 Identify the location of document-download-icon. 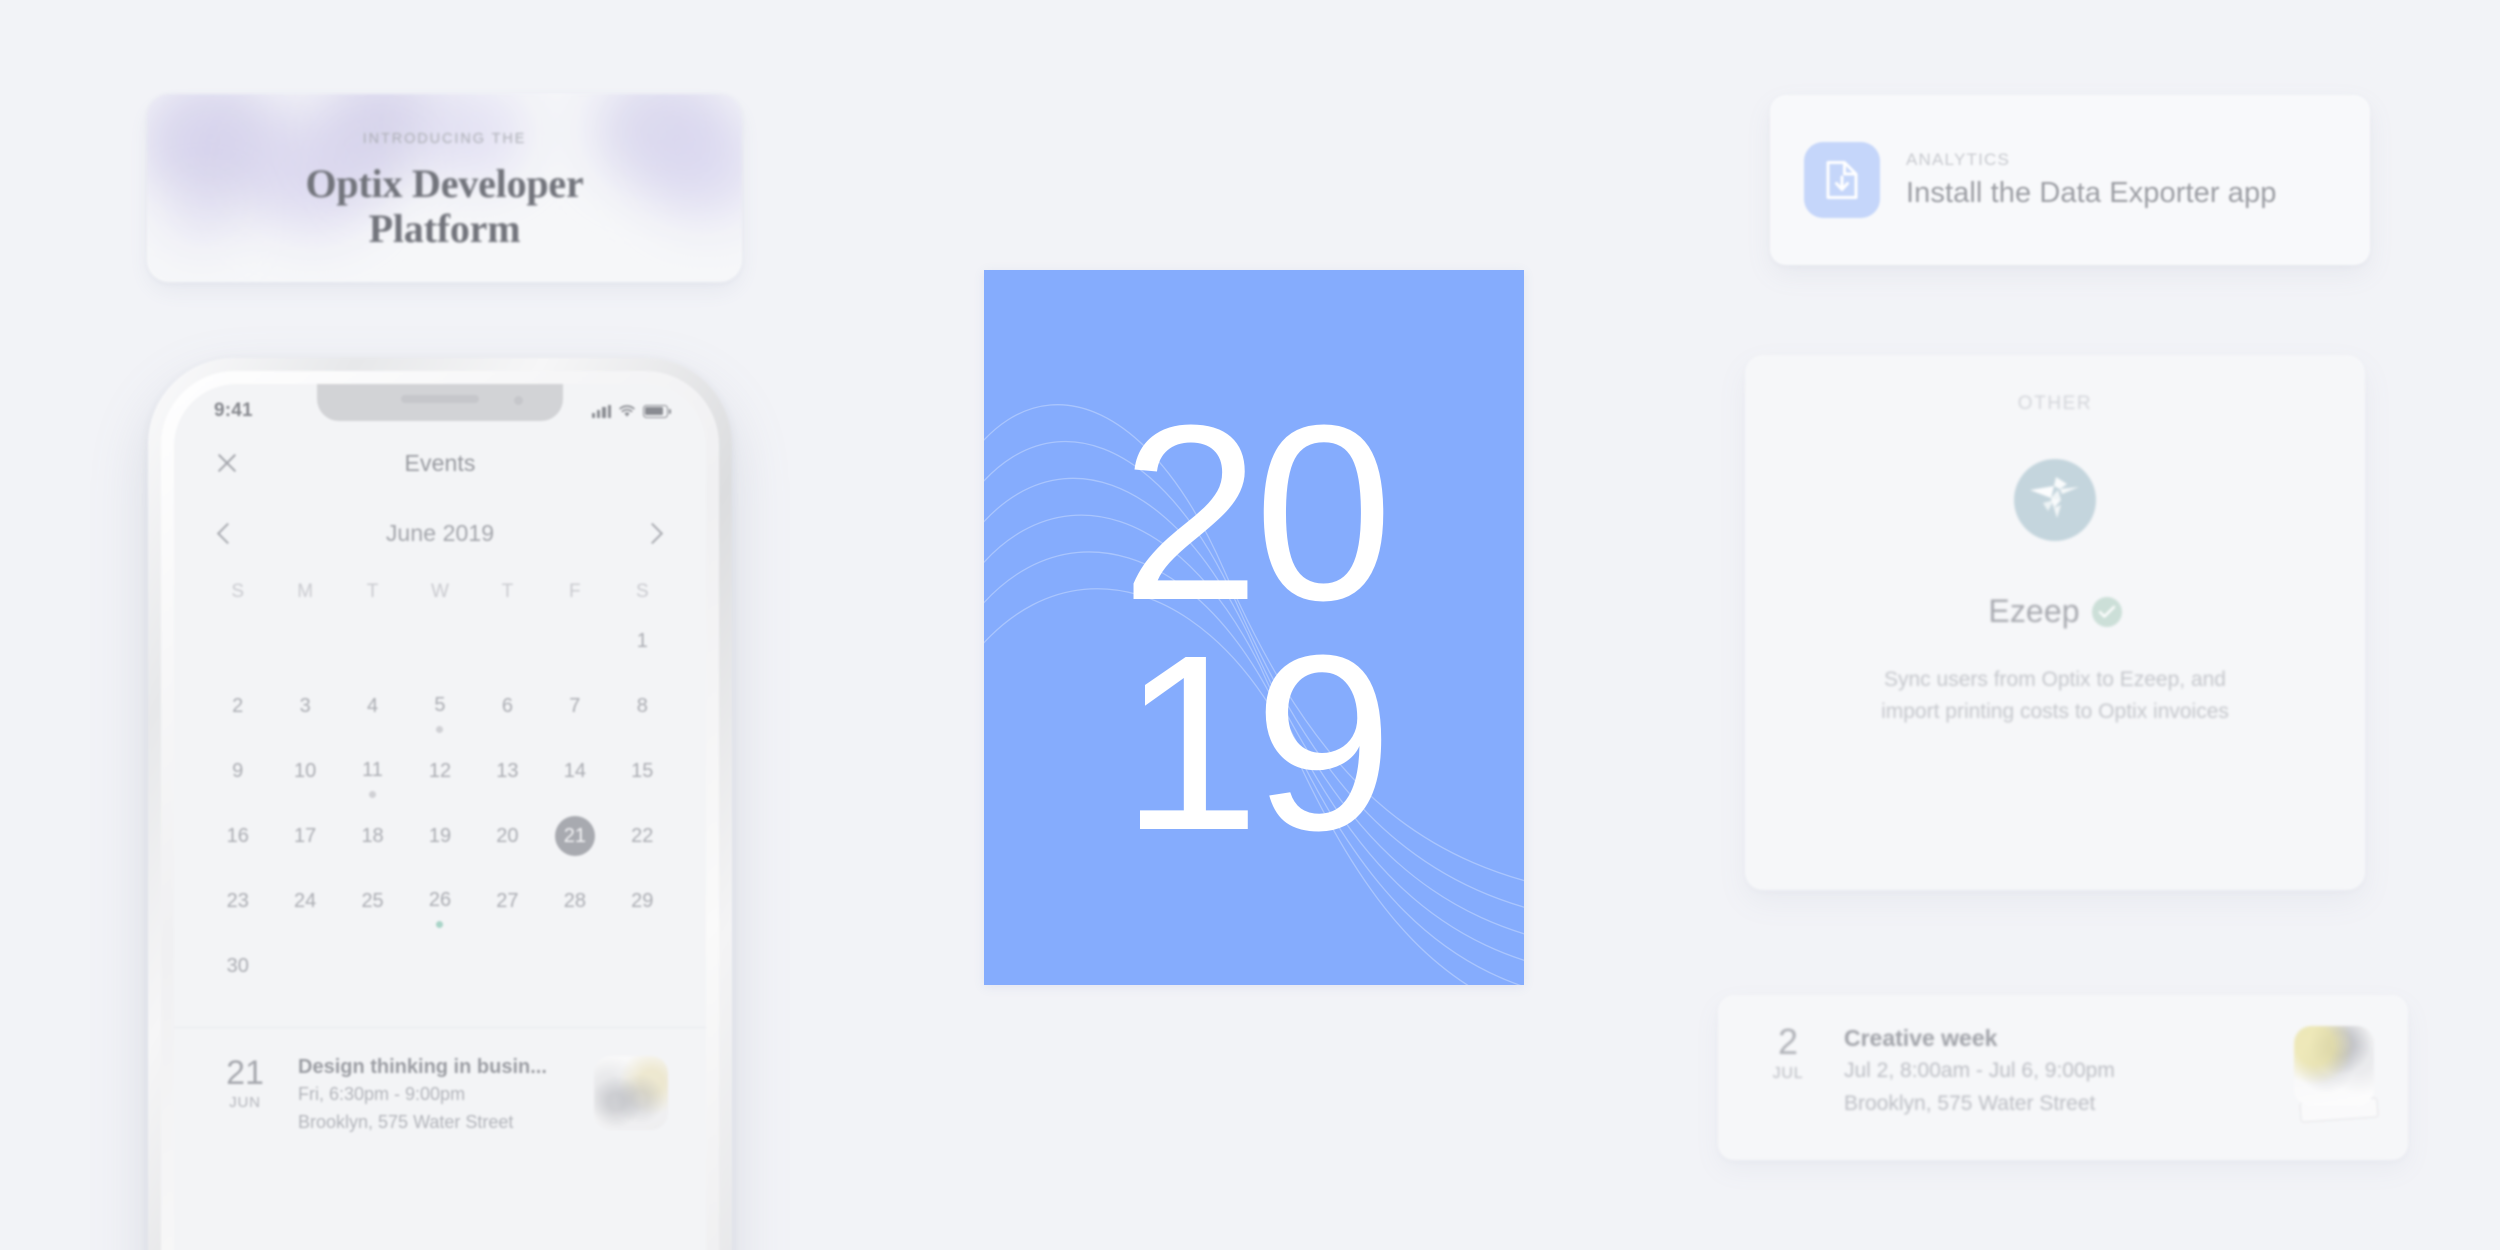
(1842, 180).